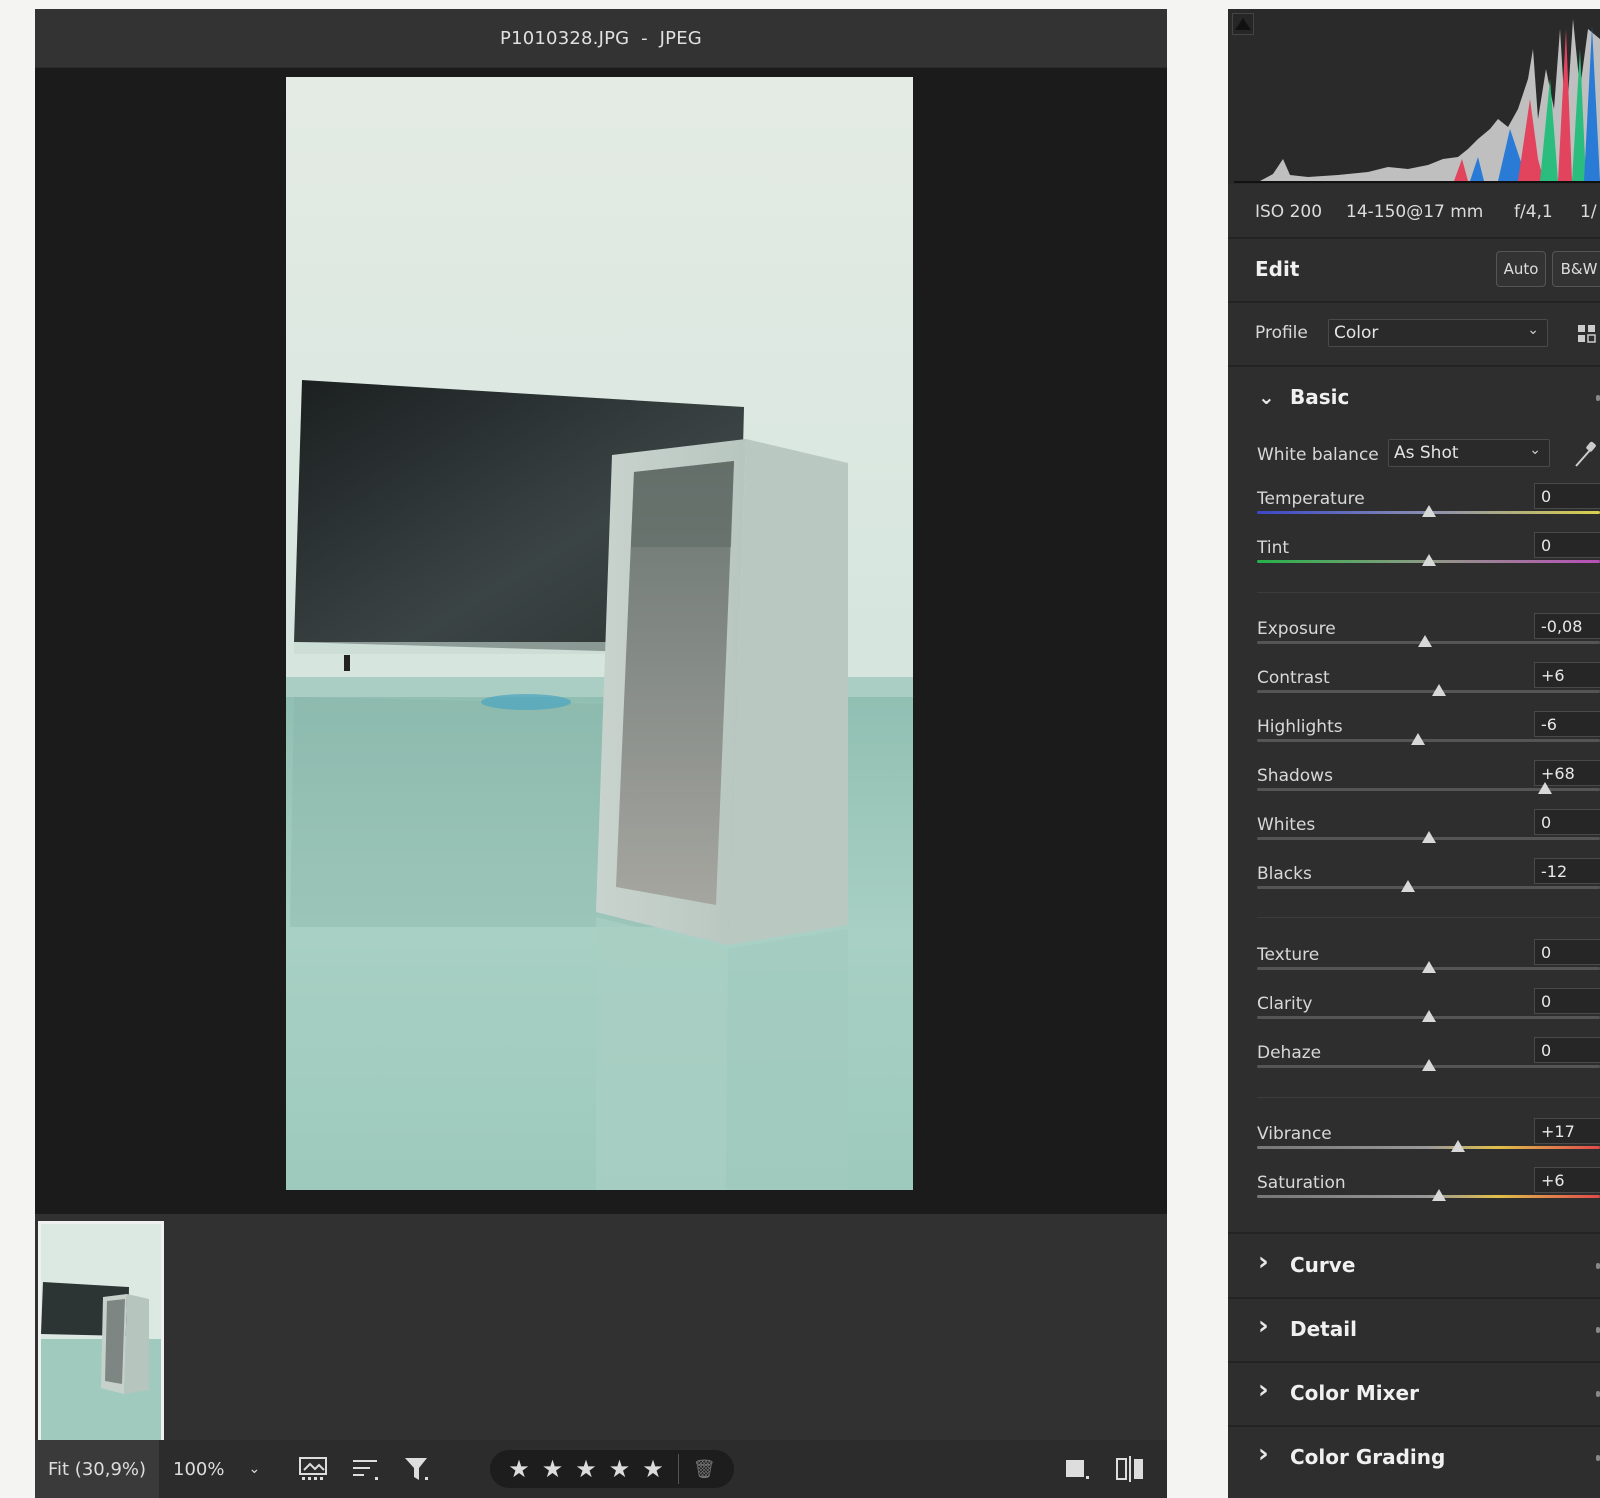 The image size is (1600, 1498). I want to click on highlights-slider-thumb, so click(1418, 739).